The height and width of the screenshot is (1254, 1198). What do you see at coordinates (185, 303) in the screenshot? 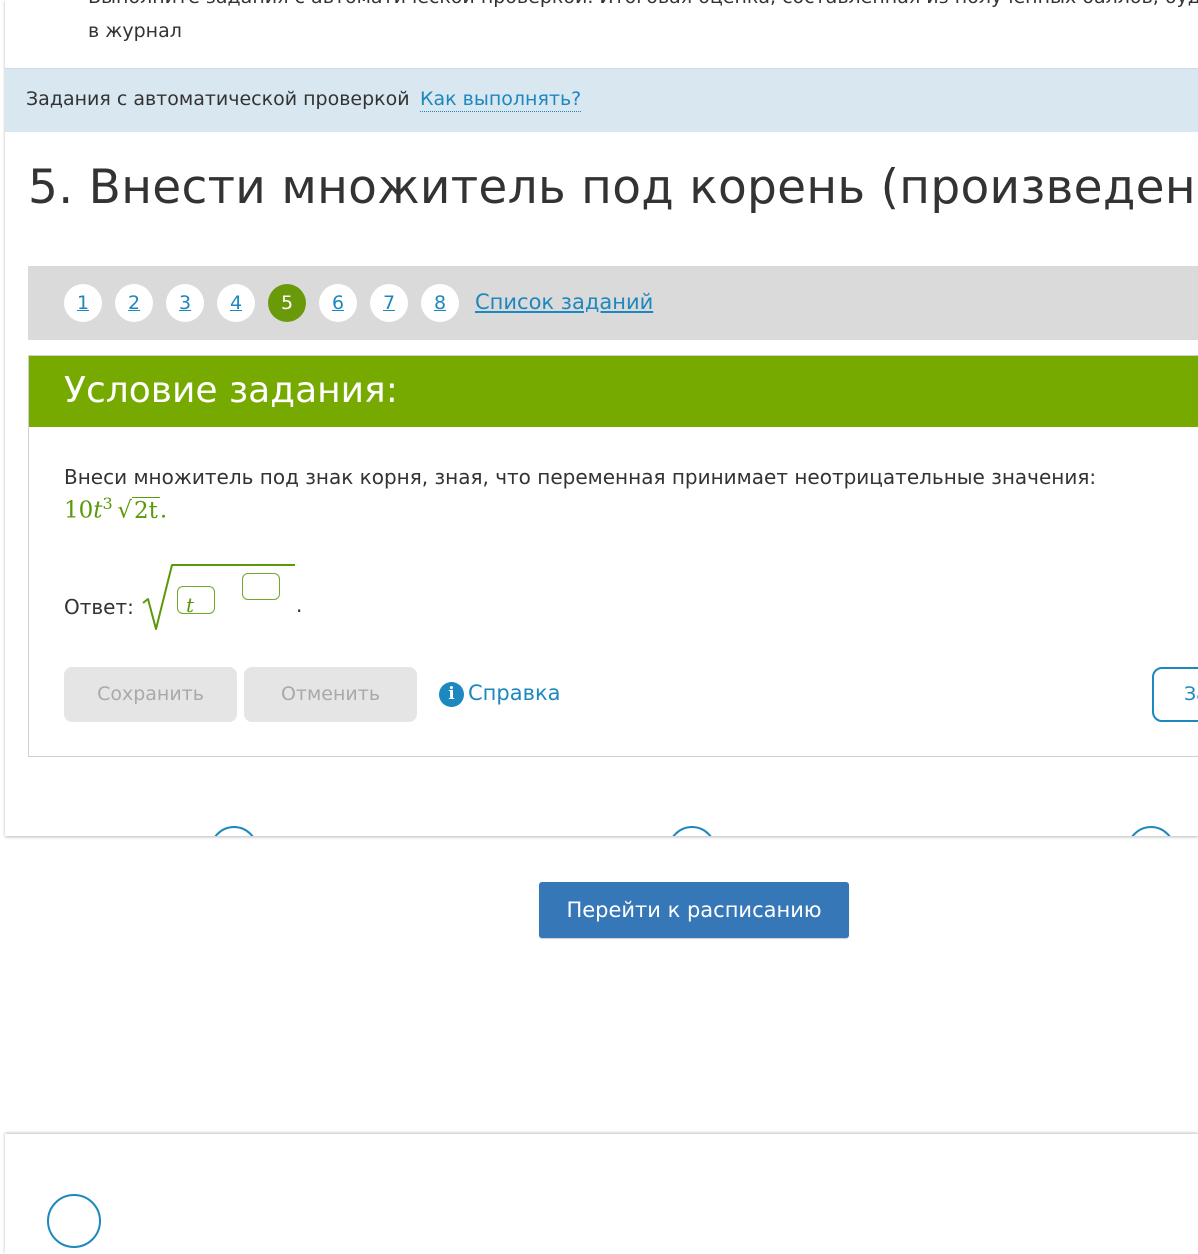
I see `page-link-3: 3` at bounding box center [185, 303].